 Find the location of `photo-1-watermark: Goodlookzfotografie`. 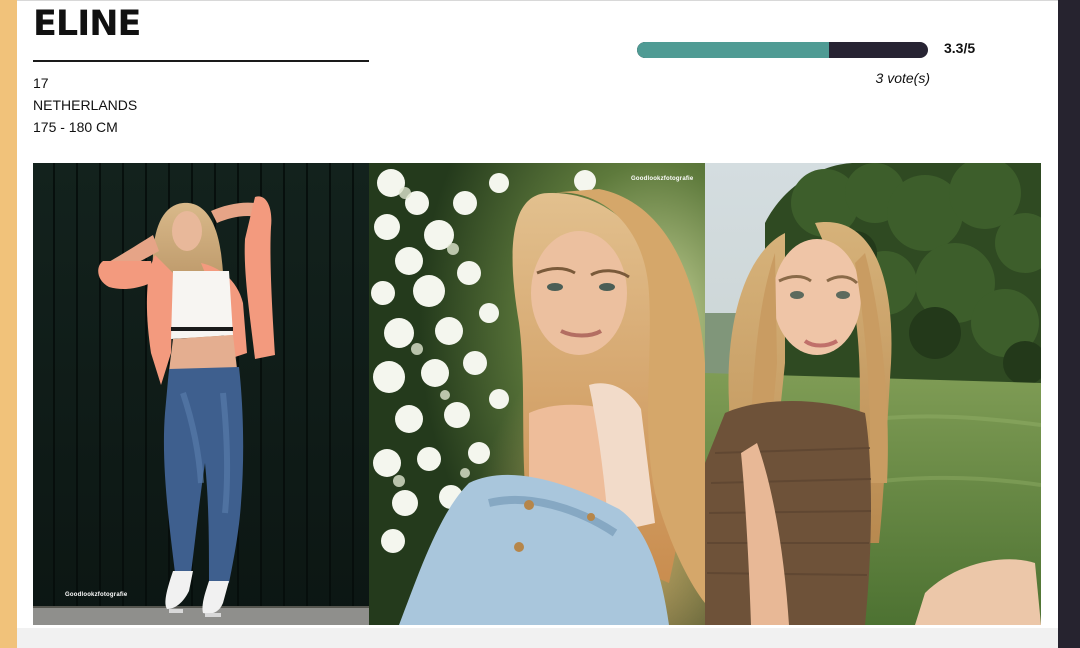

photo-1-watermark: Goodlookzfotografie is located at coordinates (96, 595).